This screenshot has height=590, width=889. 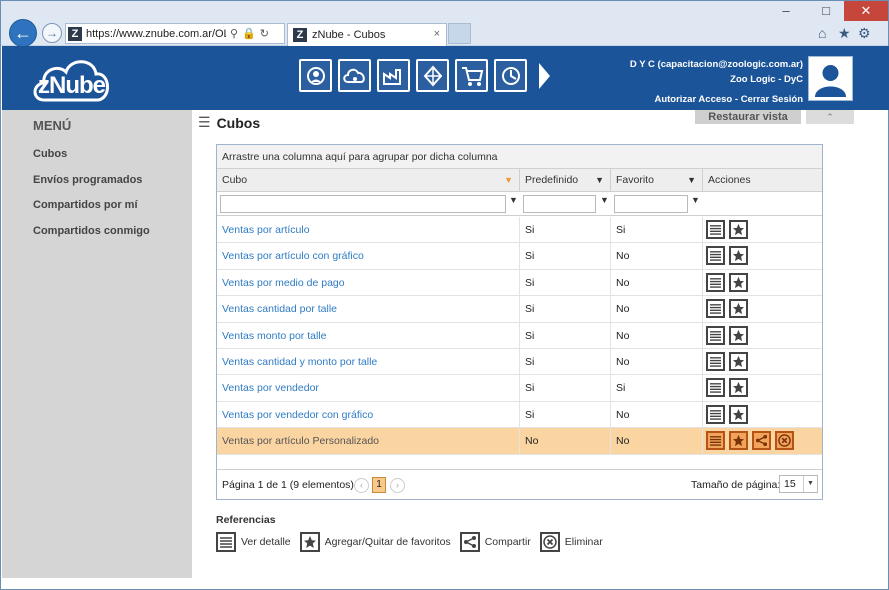 What do you see at coordinates (23, 33) in the screenshot?
I see `back-button: ←` at bounding box center [23, 33].